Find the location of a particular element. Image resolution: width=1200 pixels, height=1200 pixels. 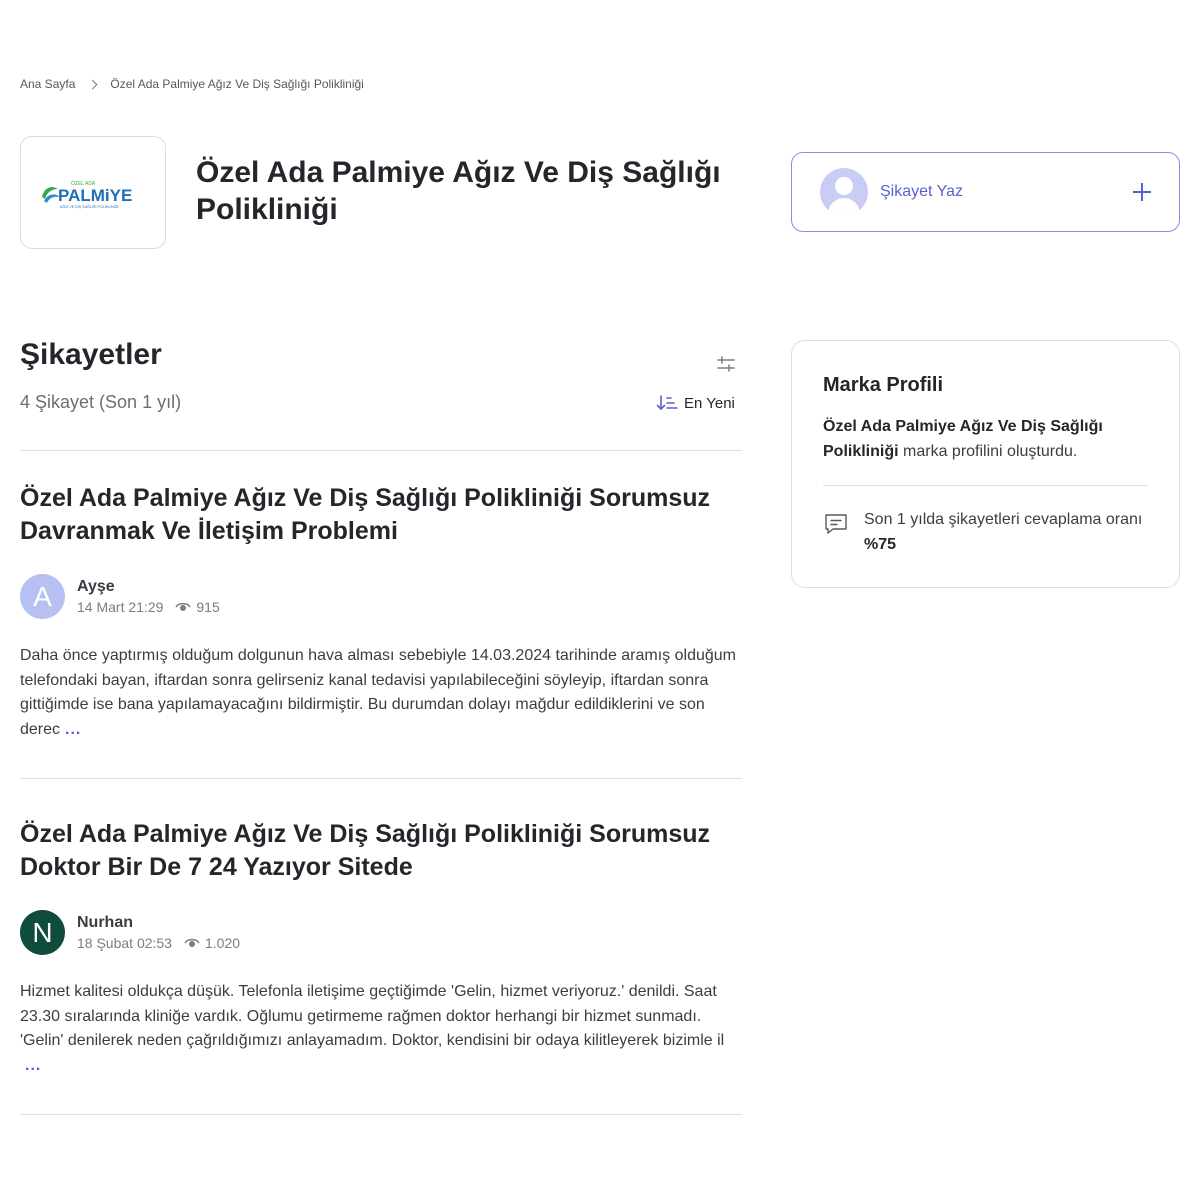

avatar: N is located at coordinates (42, 932).